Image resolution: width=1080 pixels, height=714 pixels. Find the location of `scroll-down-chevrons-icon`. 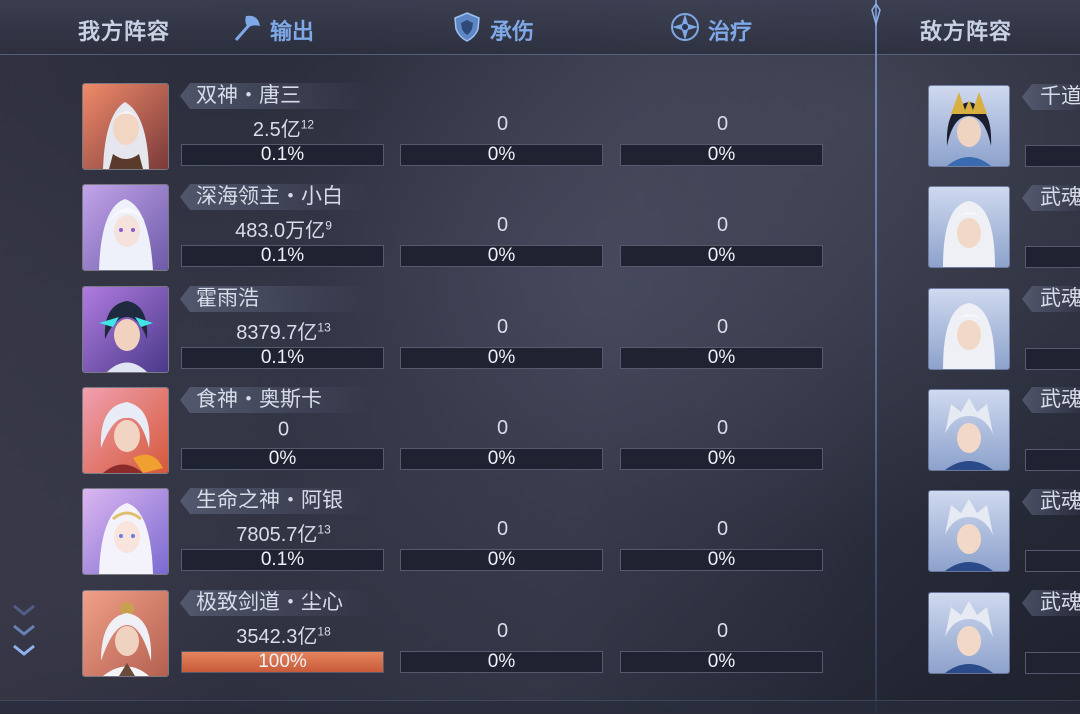

scroll-down-chevrons-icon is located at coordinates (24, 632).